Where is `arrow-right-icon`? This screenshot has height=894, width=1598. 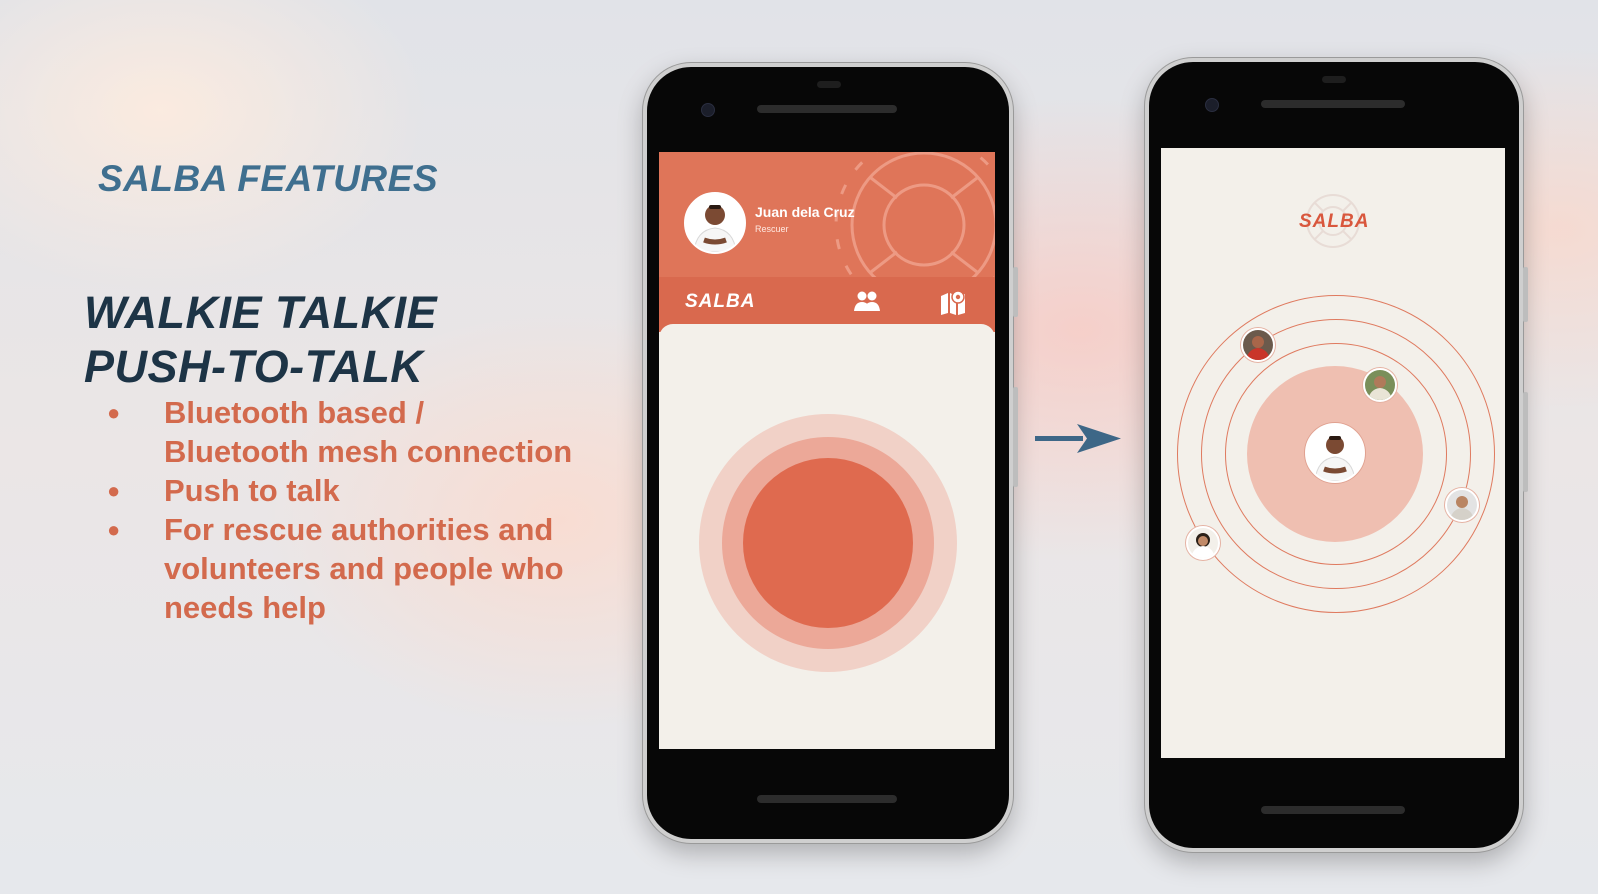 arrow-right-icon is located at coordinates (1078, 438).